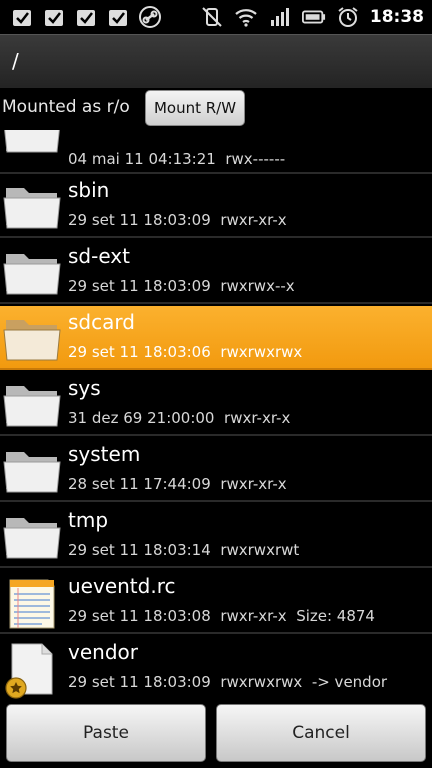 This screenshot has height=768, width=432. What do you see at coordinates (150, 17) in the screenshot?
I see `link-icon` at bounding box center [150, 17].